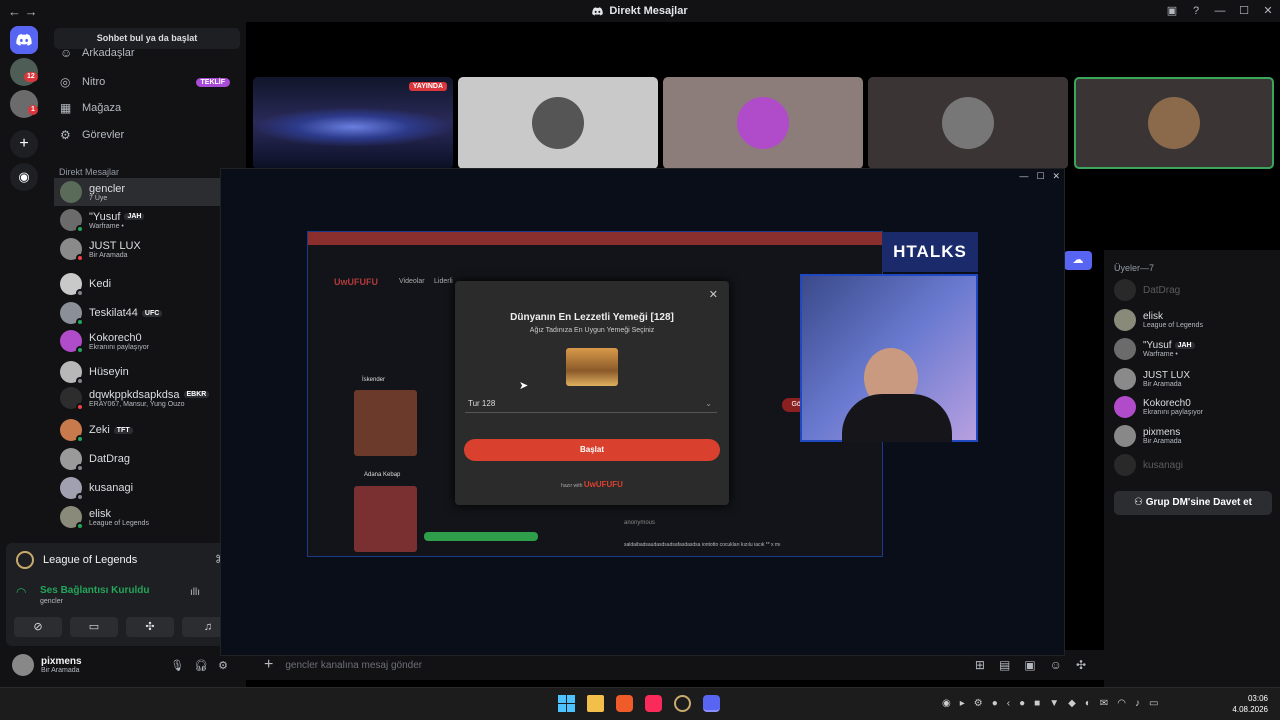  What do you see at coordinates (1072, 703) in the screenshot?
I see `tray-icon: ◆` at bounding box center [1072, 703].